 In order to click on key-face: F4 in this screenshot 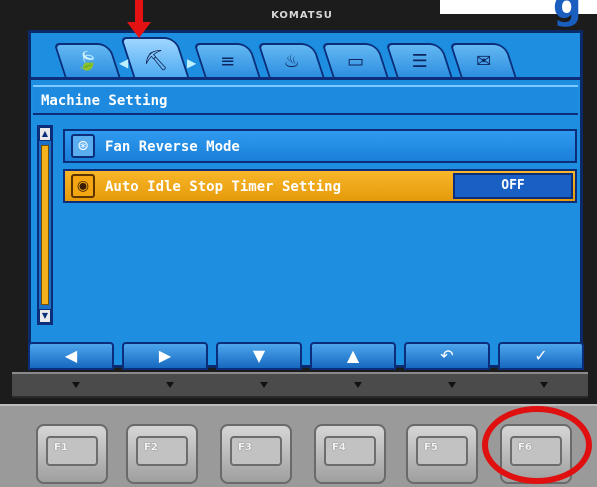, I will do `click(350, 451)`.